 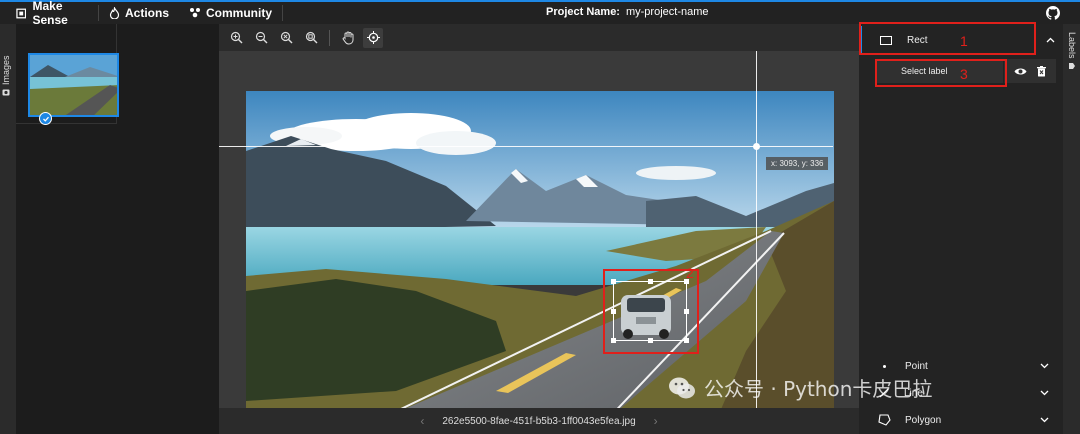 I want to click on image-filename: 262e5500-8fae-451f-b5b3-1ff0043e5fea.jpg, so click(x=539, y=421).